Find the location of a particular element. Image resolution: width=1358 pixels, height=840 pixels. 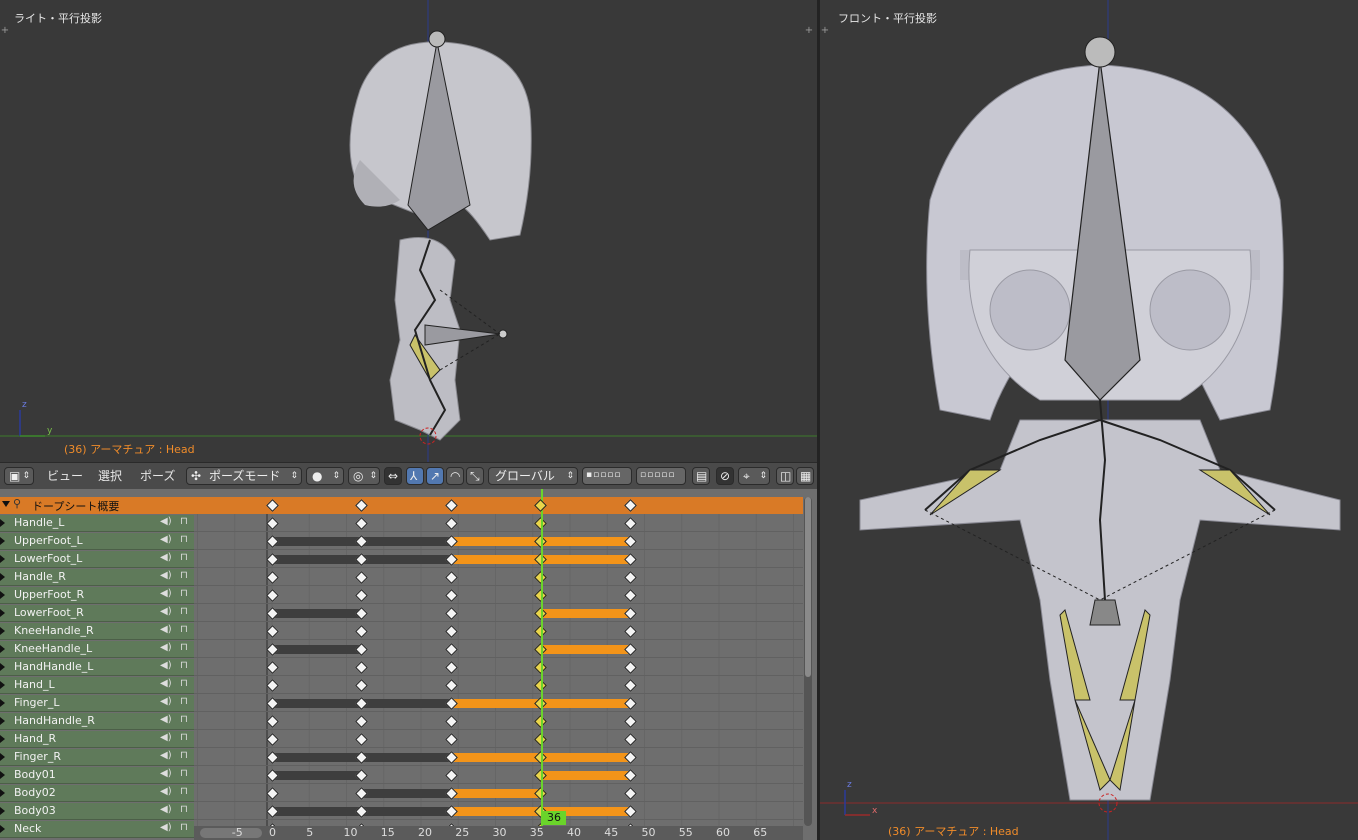

channel-row: UpperFoot_L ◀) ⊓ is located at coordinates (97, 541).